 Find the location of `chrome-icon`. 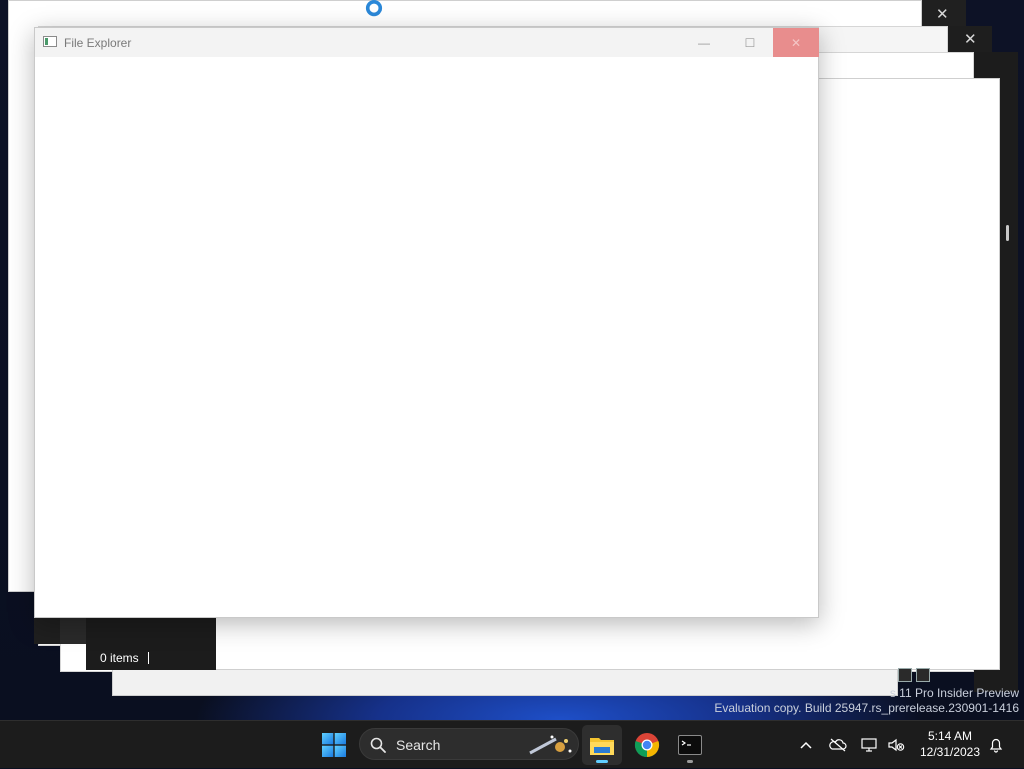

chrome-icon is located at coordinates (647, 745).